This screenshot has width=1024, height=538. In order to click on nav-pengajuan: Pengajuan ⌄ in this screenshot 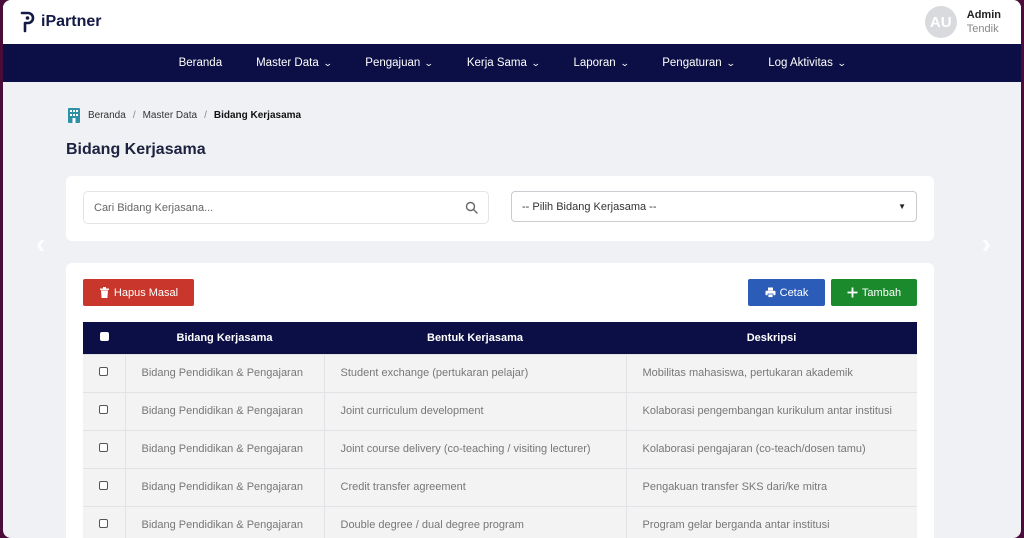, I will do `click(399, 63)`.